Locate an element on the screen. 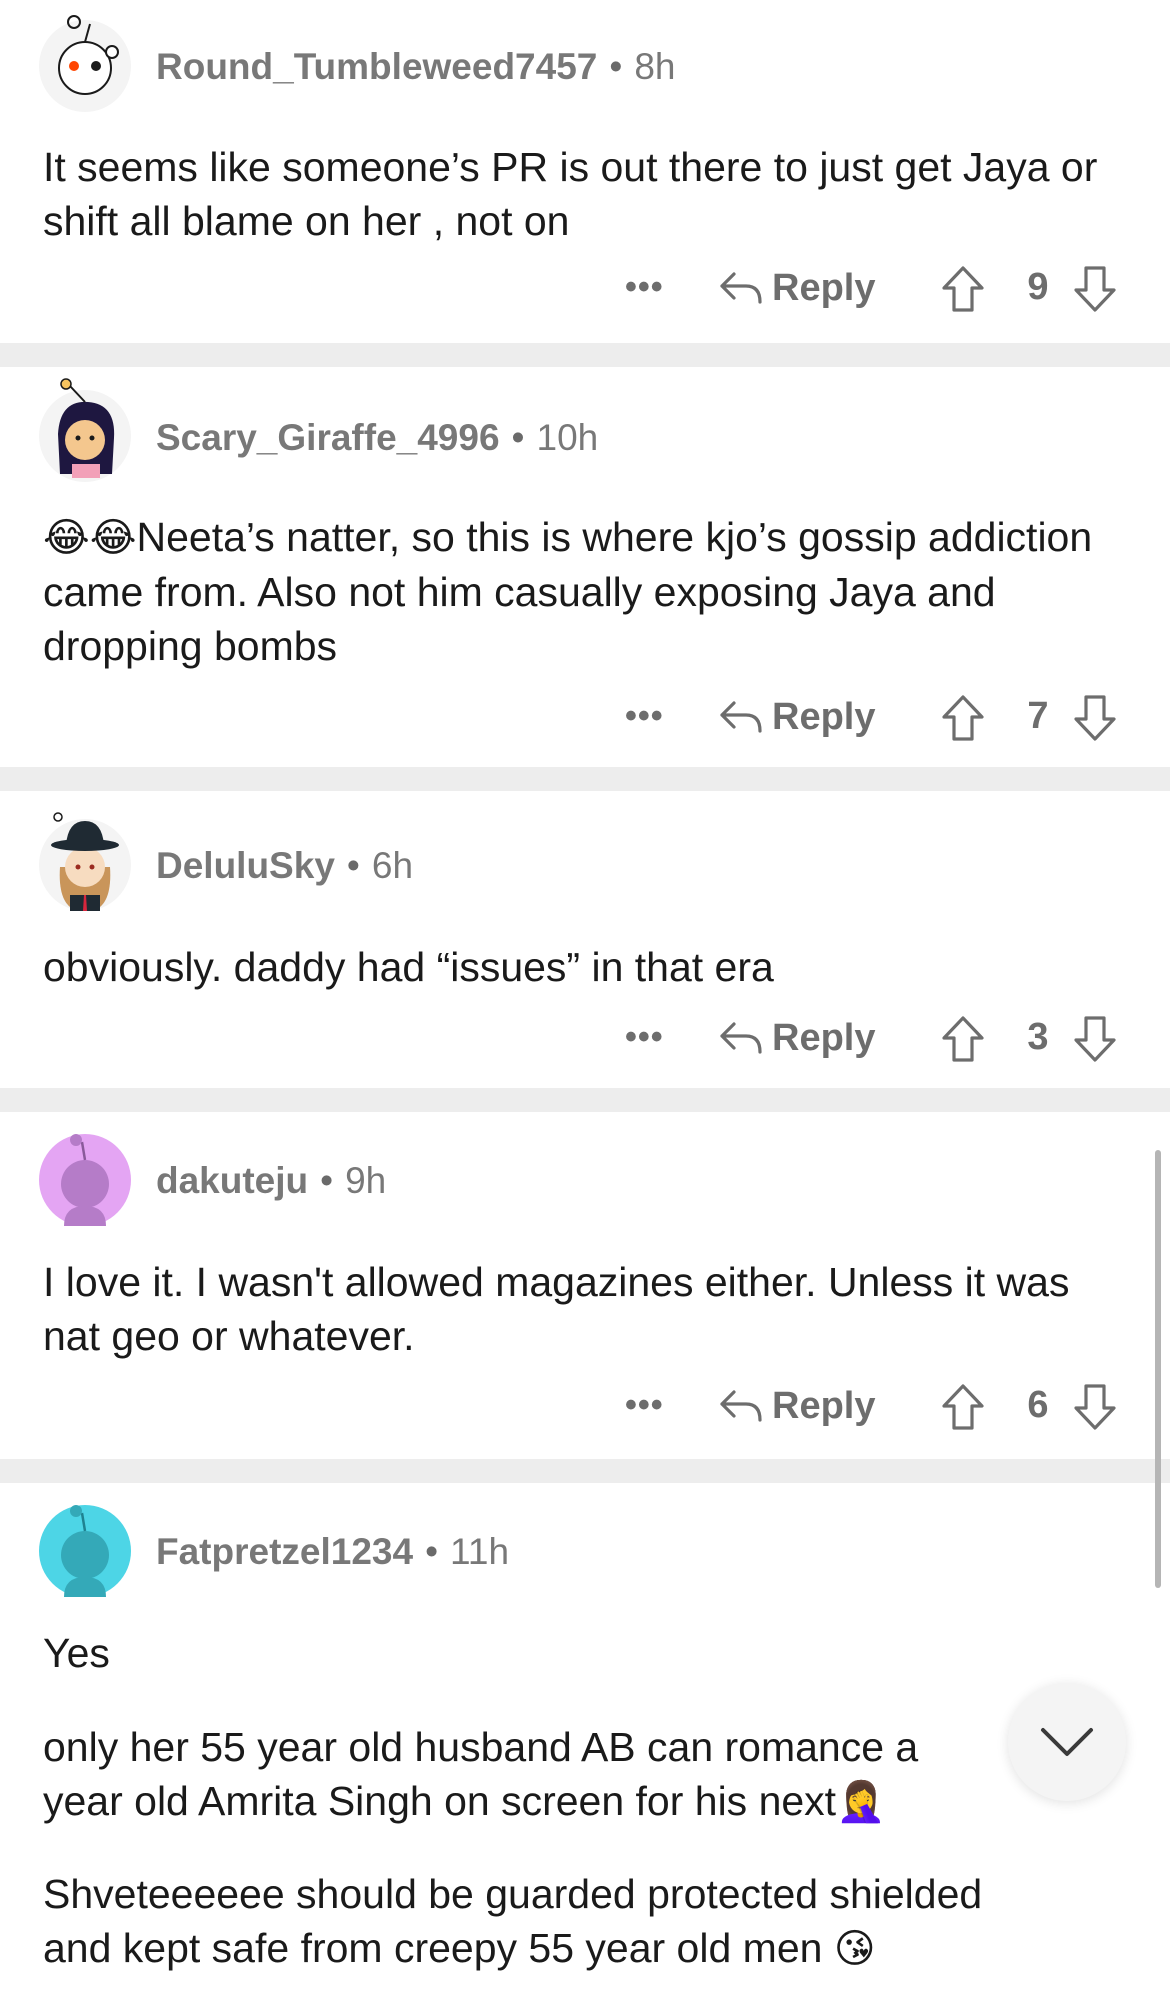 The height and width of the screenshot is (2009, 1170). chevron-down-icon is located at coordinates (1067, 1742).